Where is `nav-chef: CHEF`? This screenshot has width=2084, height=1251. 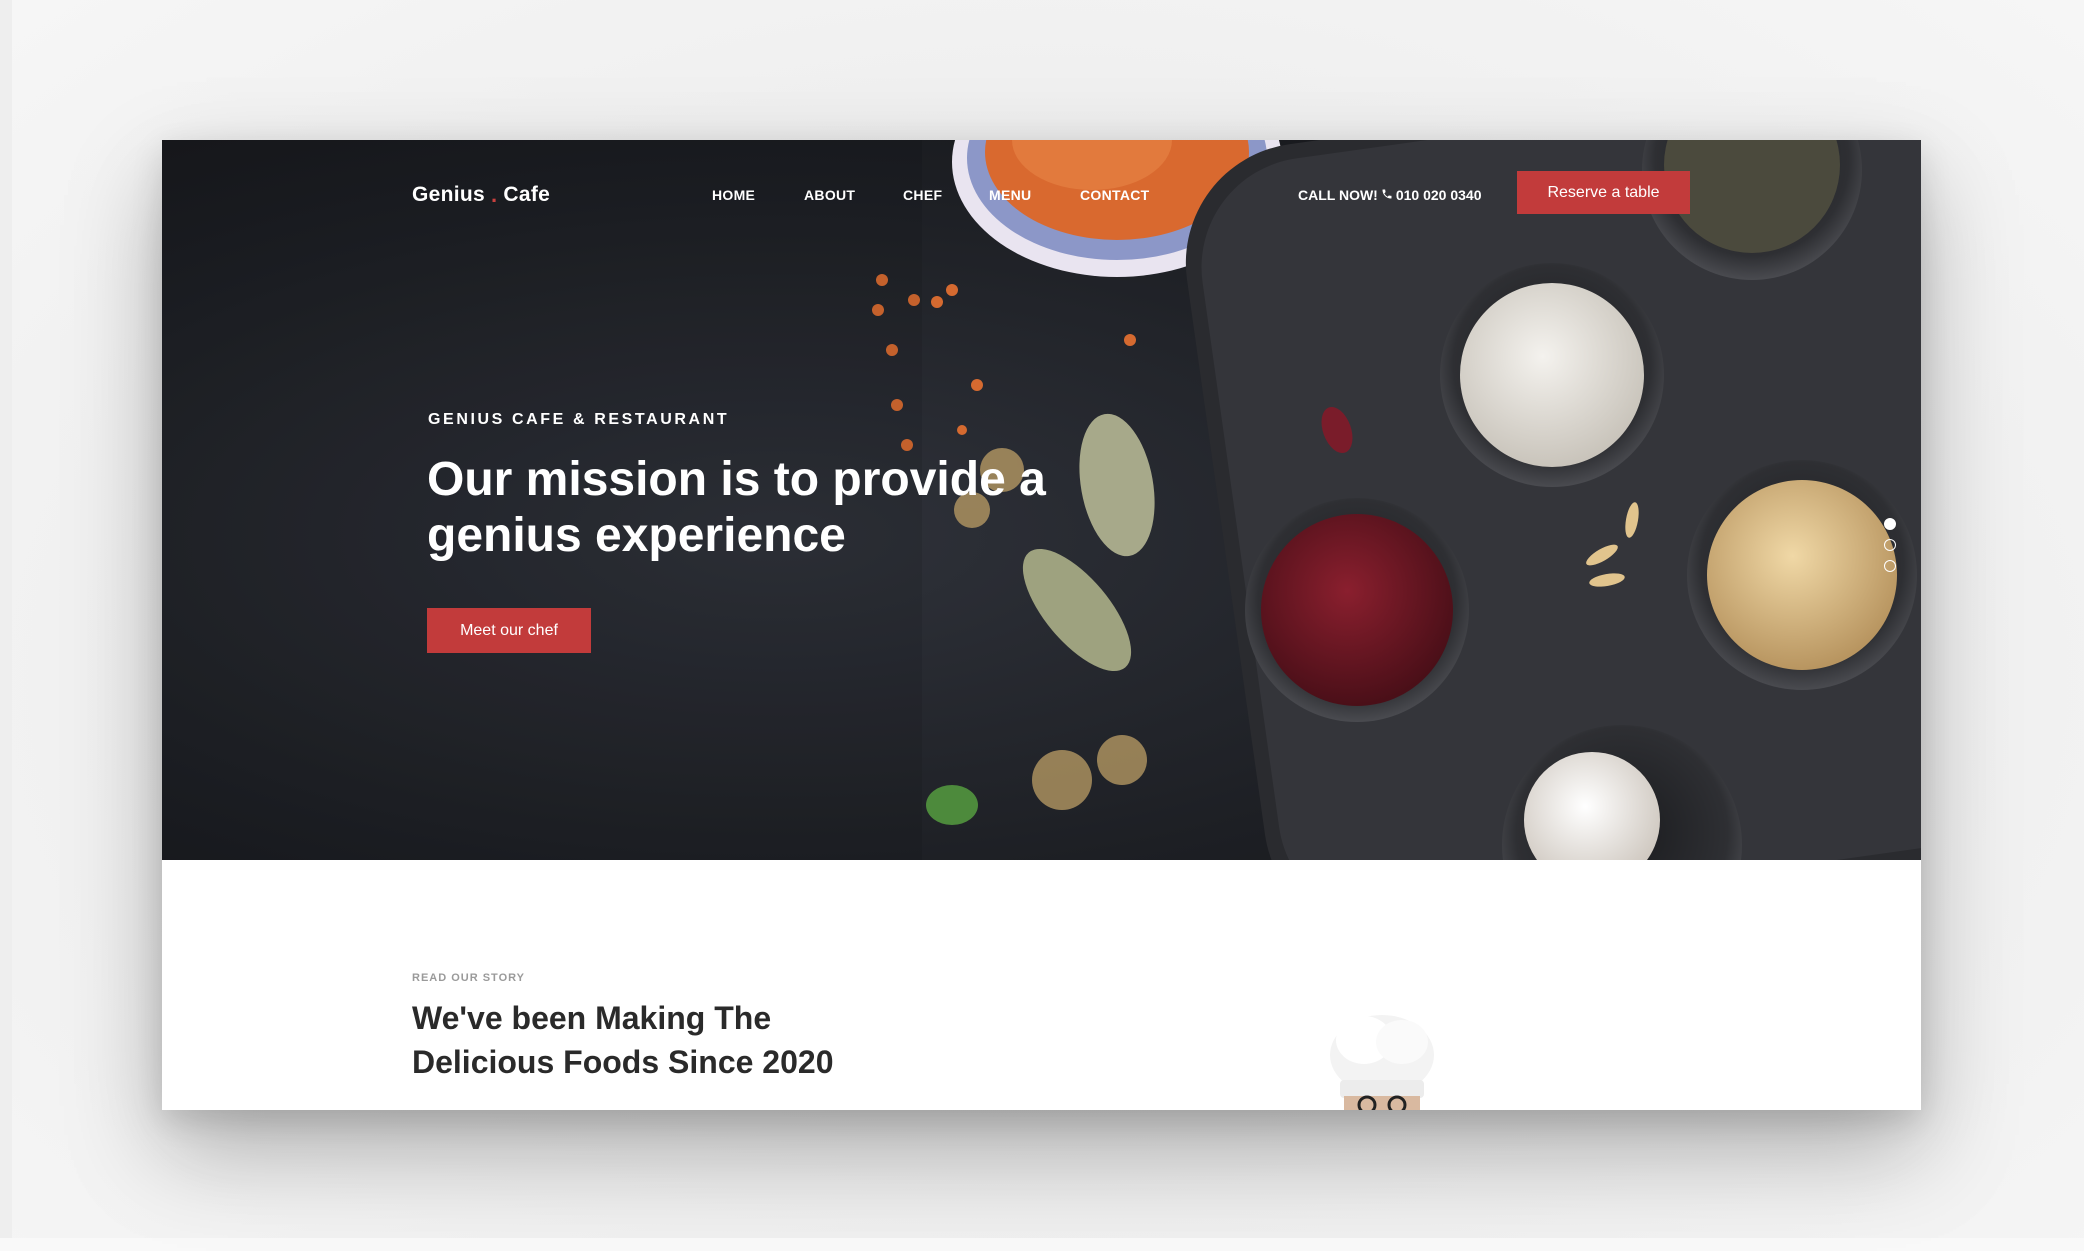 nav-chef: CHEF is located at coordinates (946, 195).